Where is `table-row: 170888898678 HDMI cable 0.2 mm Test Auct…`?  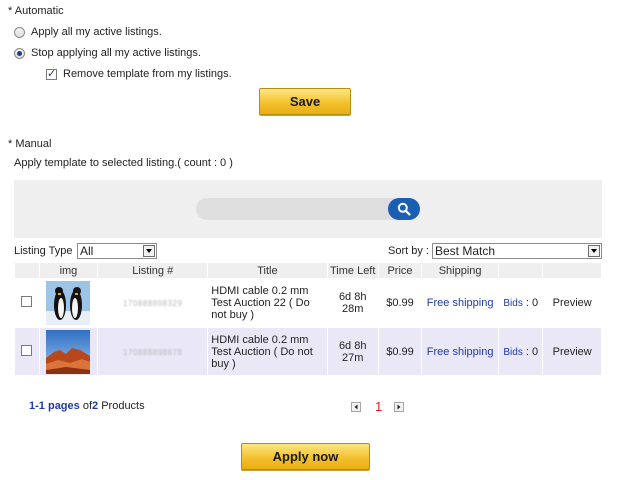
table-row: 170888898678 HDMI cable 0.2 mm Test Auct… is located at coordinates (308, 351).